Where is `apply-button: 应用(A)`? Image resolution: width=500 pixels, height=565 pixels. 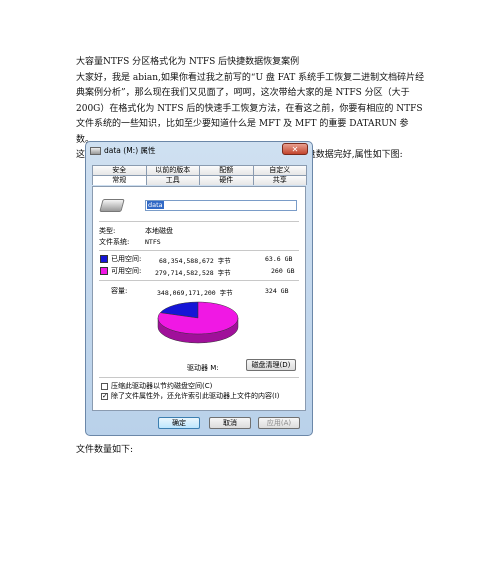
apply-button: 应用(A) is located at coordinates (279, 423).